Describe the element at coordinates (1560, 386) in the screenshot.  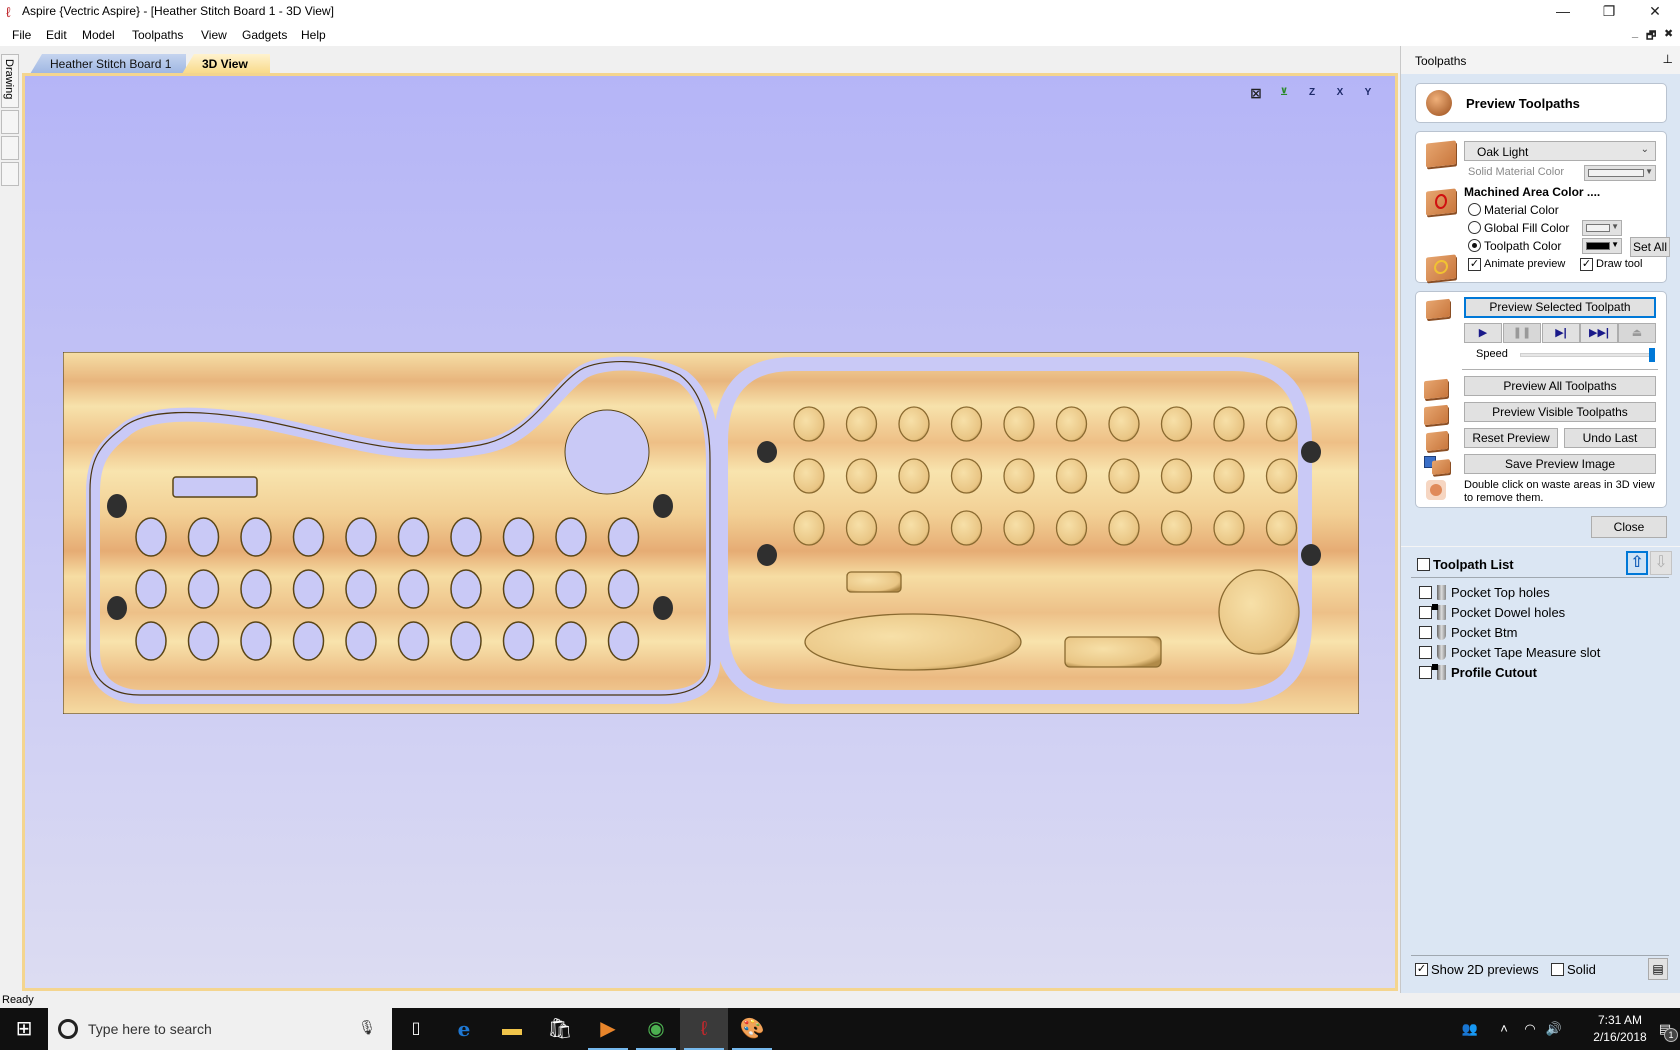
I see `preview-all-toolpaths-button: Preview All Toolpaths` at that location.